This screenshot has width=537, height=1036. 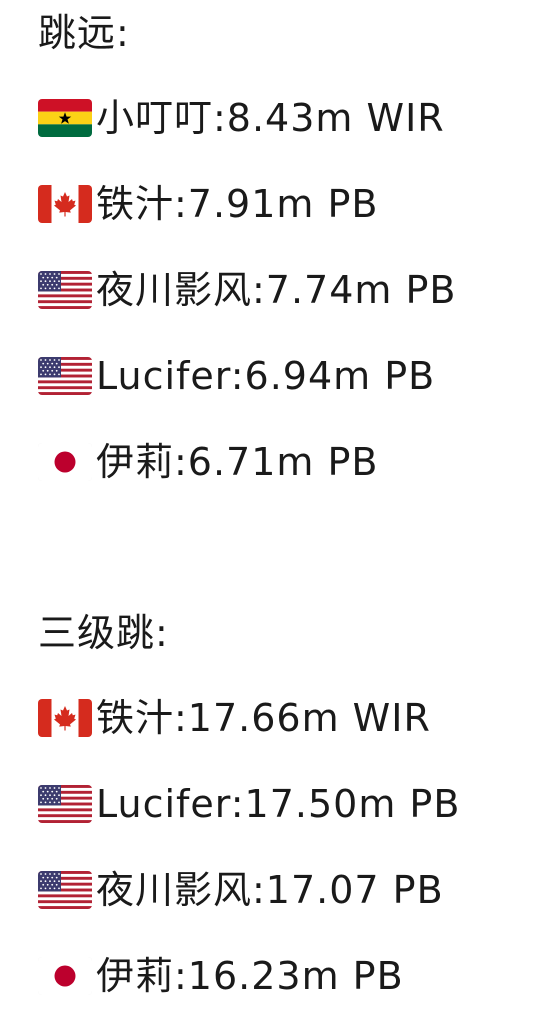 I want to click on result-row: 小叮叮:8.43m WIR, so click(x=241, y=118).